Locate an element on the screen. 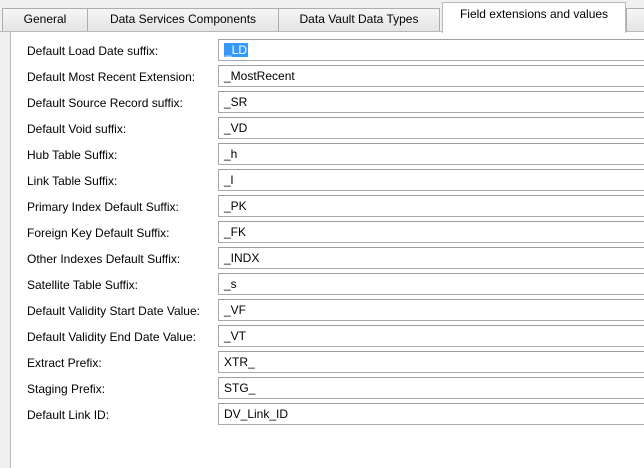  form-row-default-link-id: Default Link ID: DV_Link_ID is located at coordinates (327, 415).